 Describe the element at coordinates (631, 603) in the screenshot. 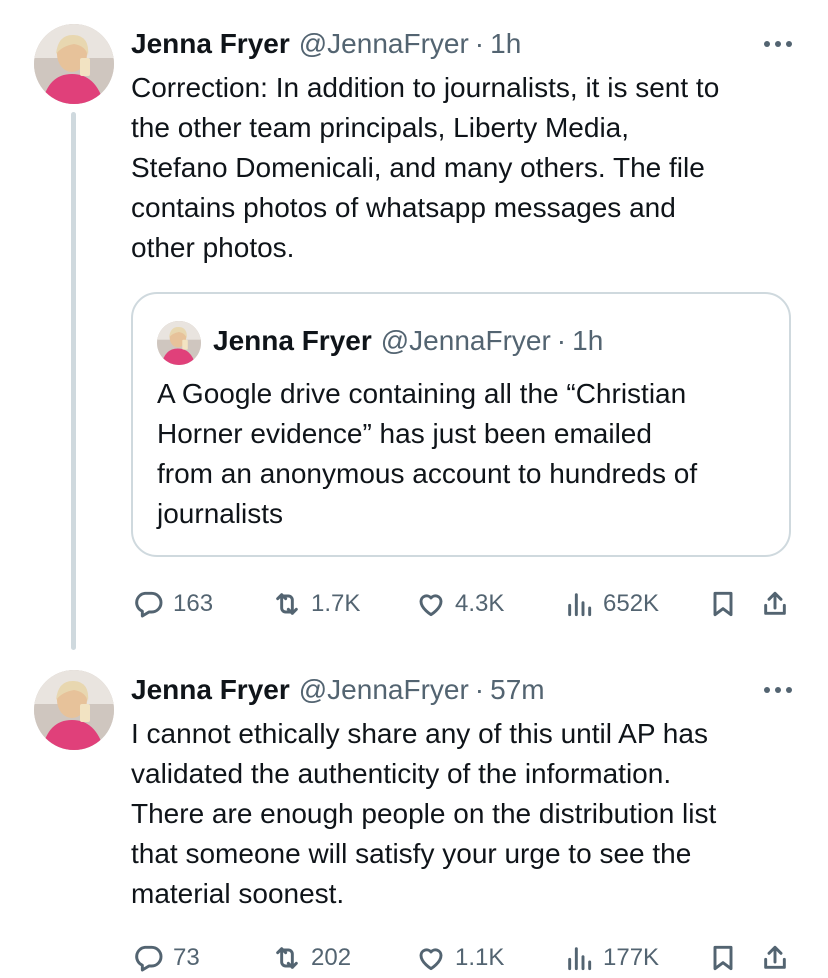

I see `views-count: 652K` at that location.